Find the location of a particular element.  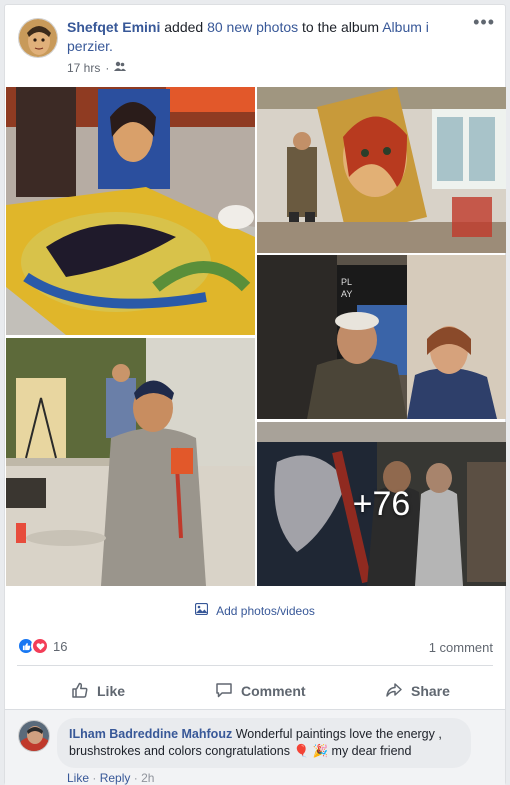

more-photos-count: +76 is located at coordinates (381, 504).